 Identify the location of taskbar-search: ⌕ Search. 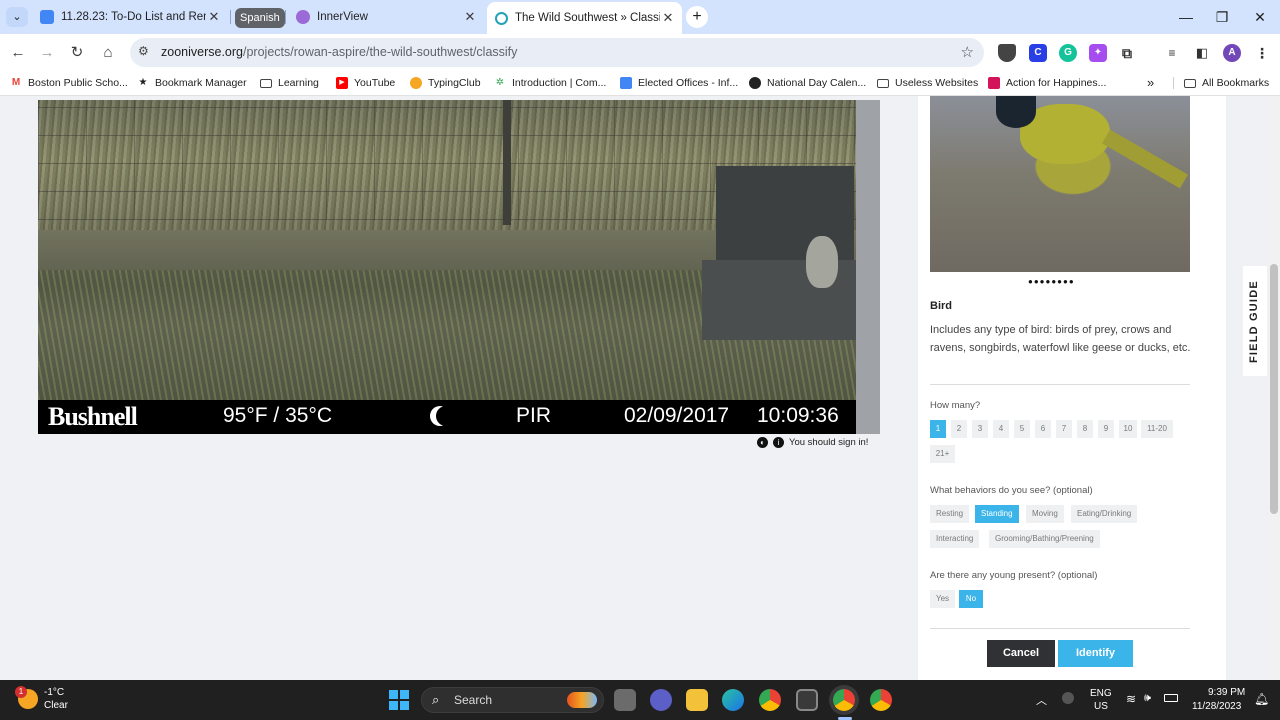
(512, 700).